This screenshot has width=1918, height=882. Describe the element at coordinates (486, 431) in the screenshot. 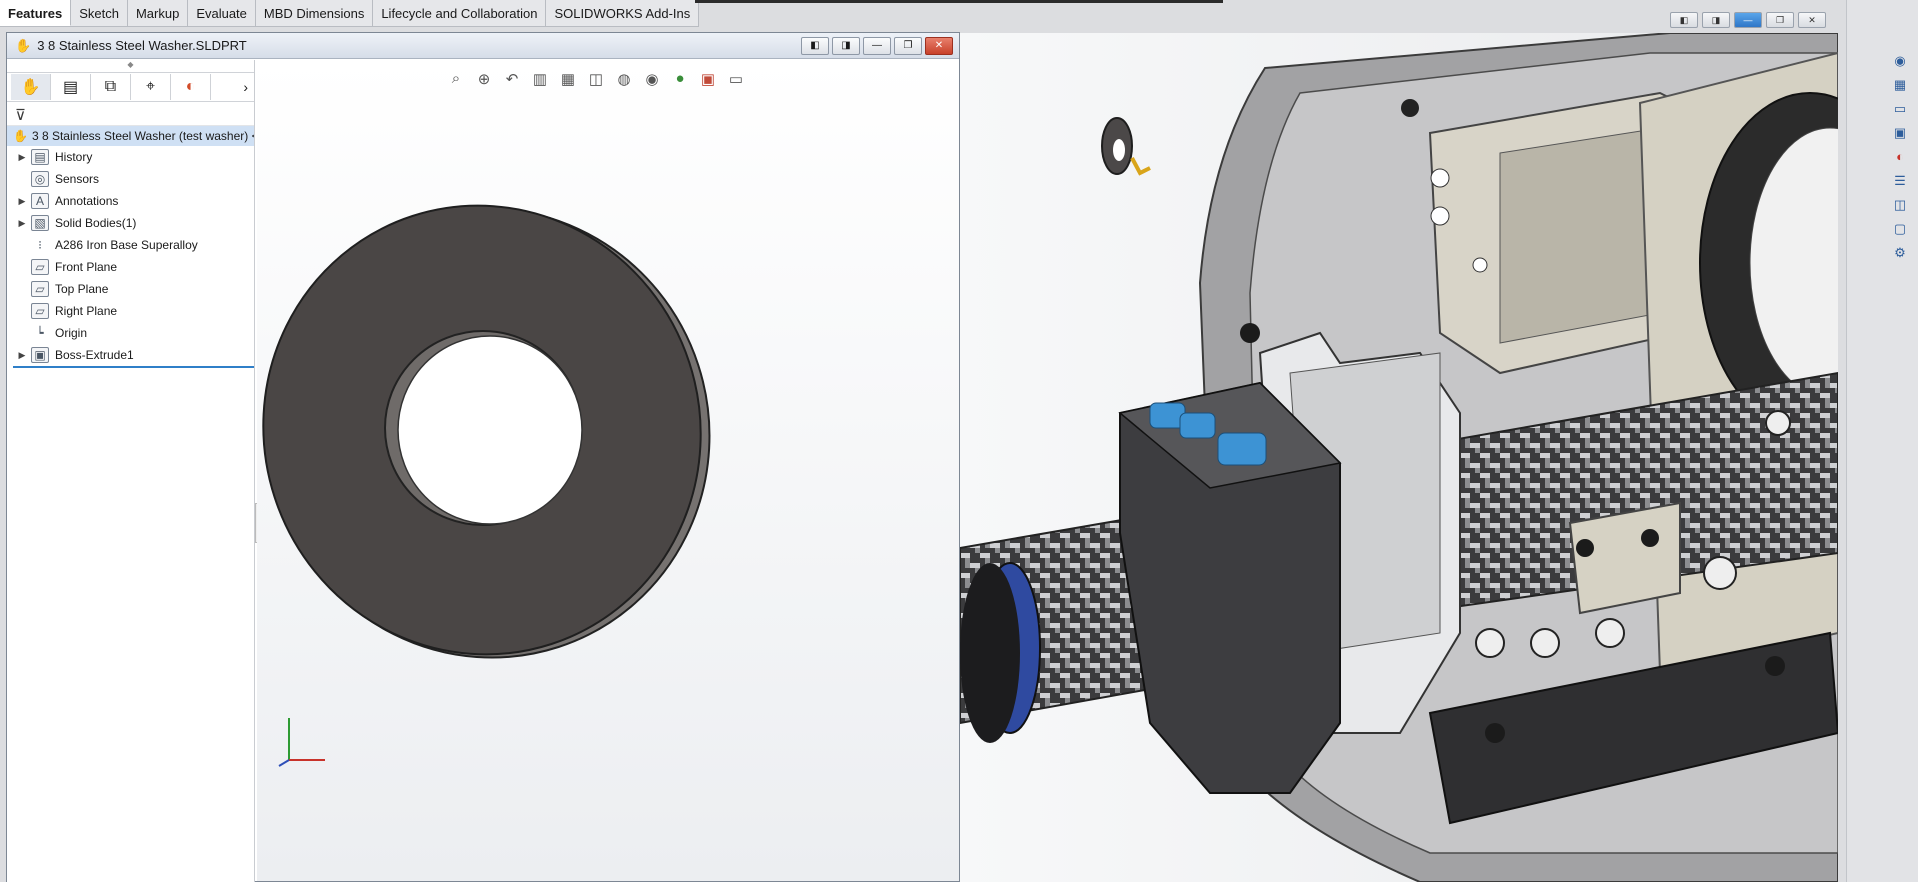

I see `washer-model` at that location.